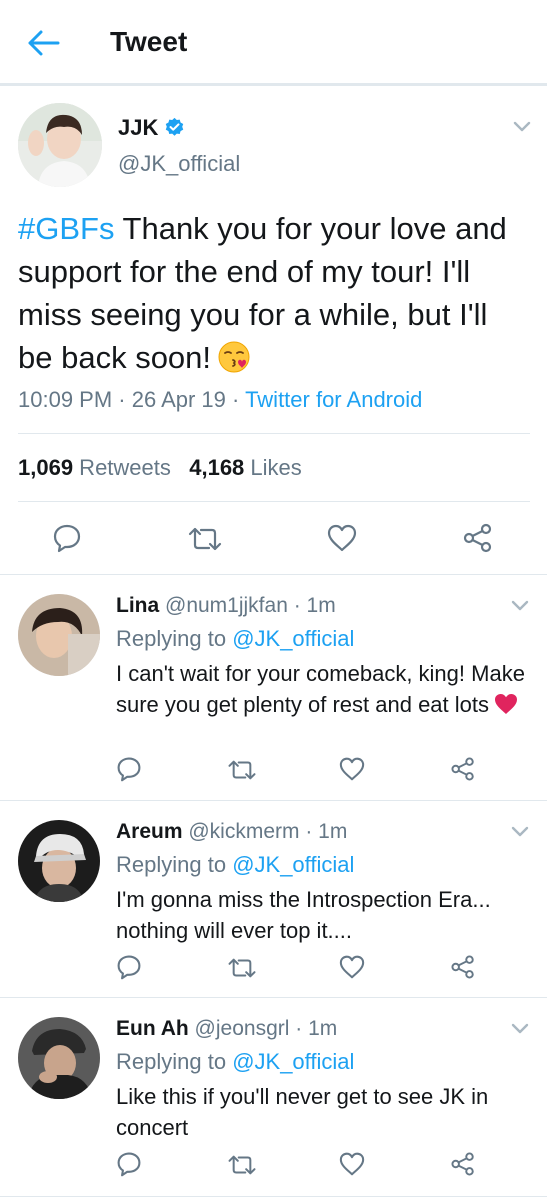 Image resolution: width=547 pixels, height=1200 pixels. What do you see at coordinates (122, 467) in the screenshot?
I see `retweets-label: Retweets` at bounding box center [122, 467].